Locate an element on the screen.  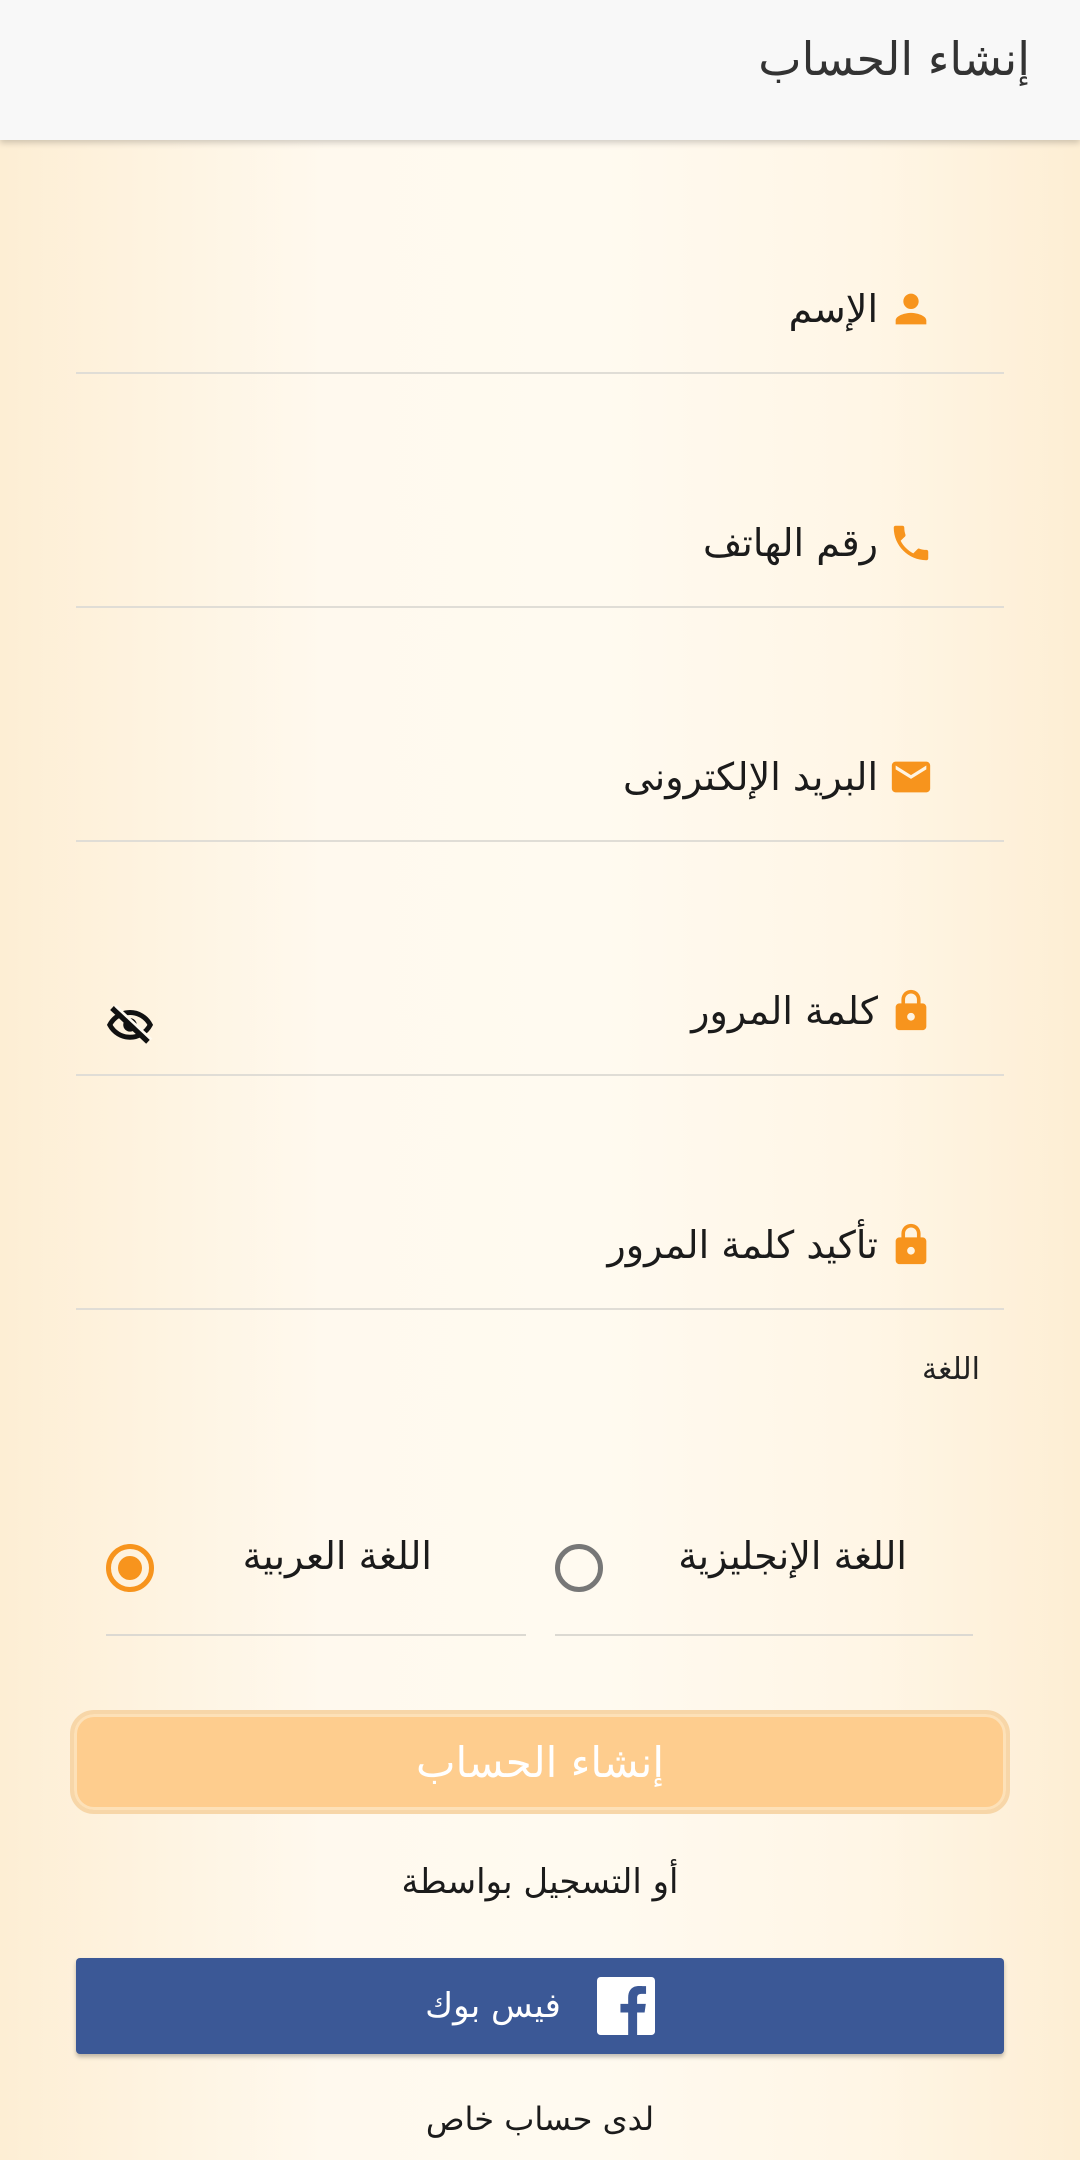
phone-label: رقم الهاتف is located at coordinates (790, 543).